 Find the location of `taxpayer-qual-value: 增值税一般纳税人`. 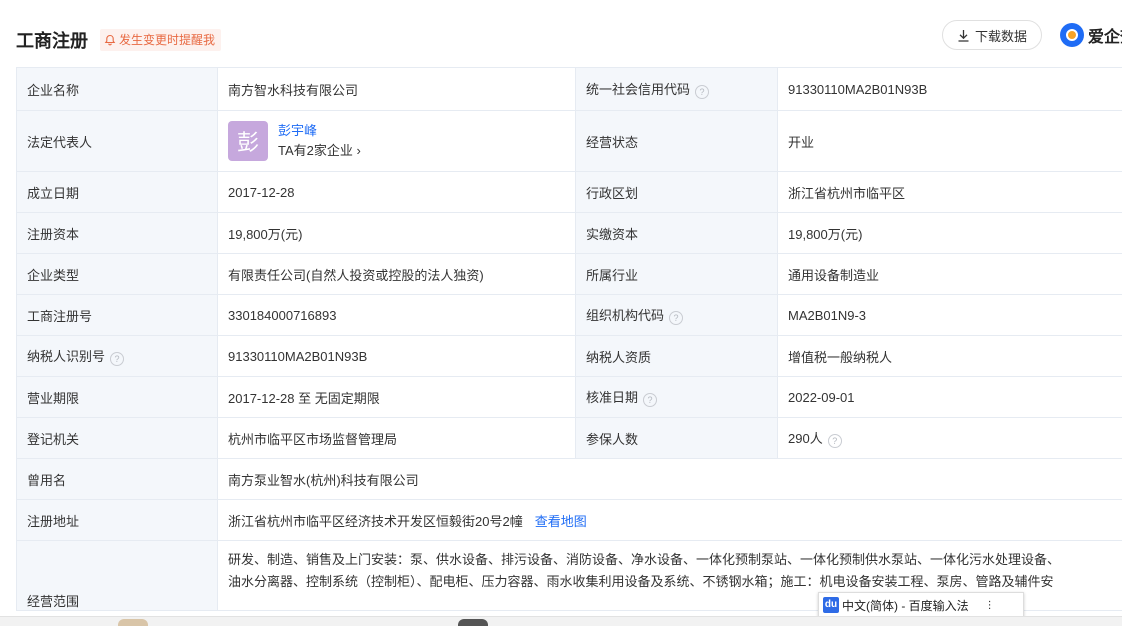

taxpayer-qual-value: 增值税一般纳税人 is located at coordinates (950, 356).